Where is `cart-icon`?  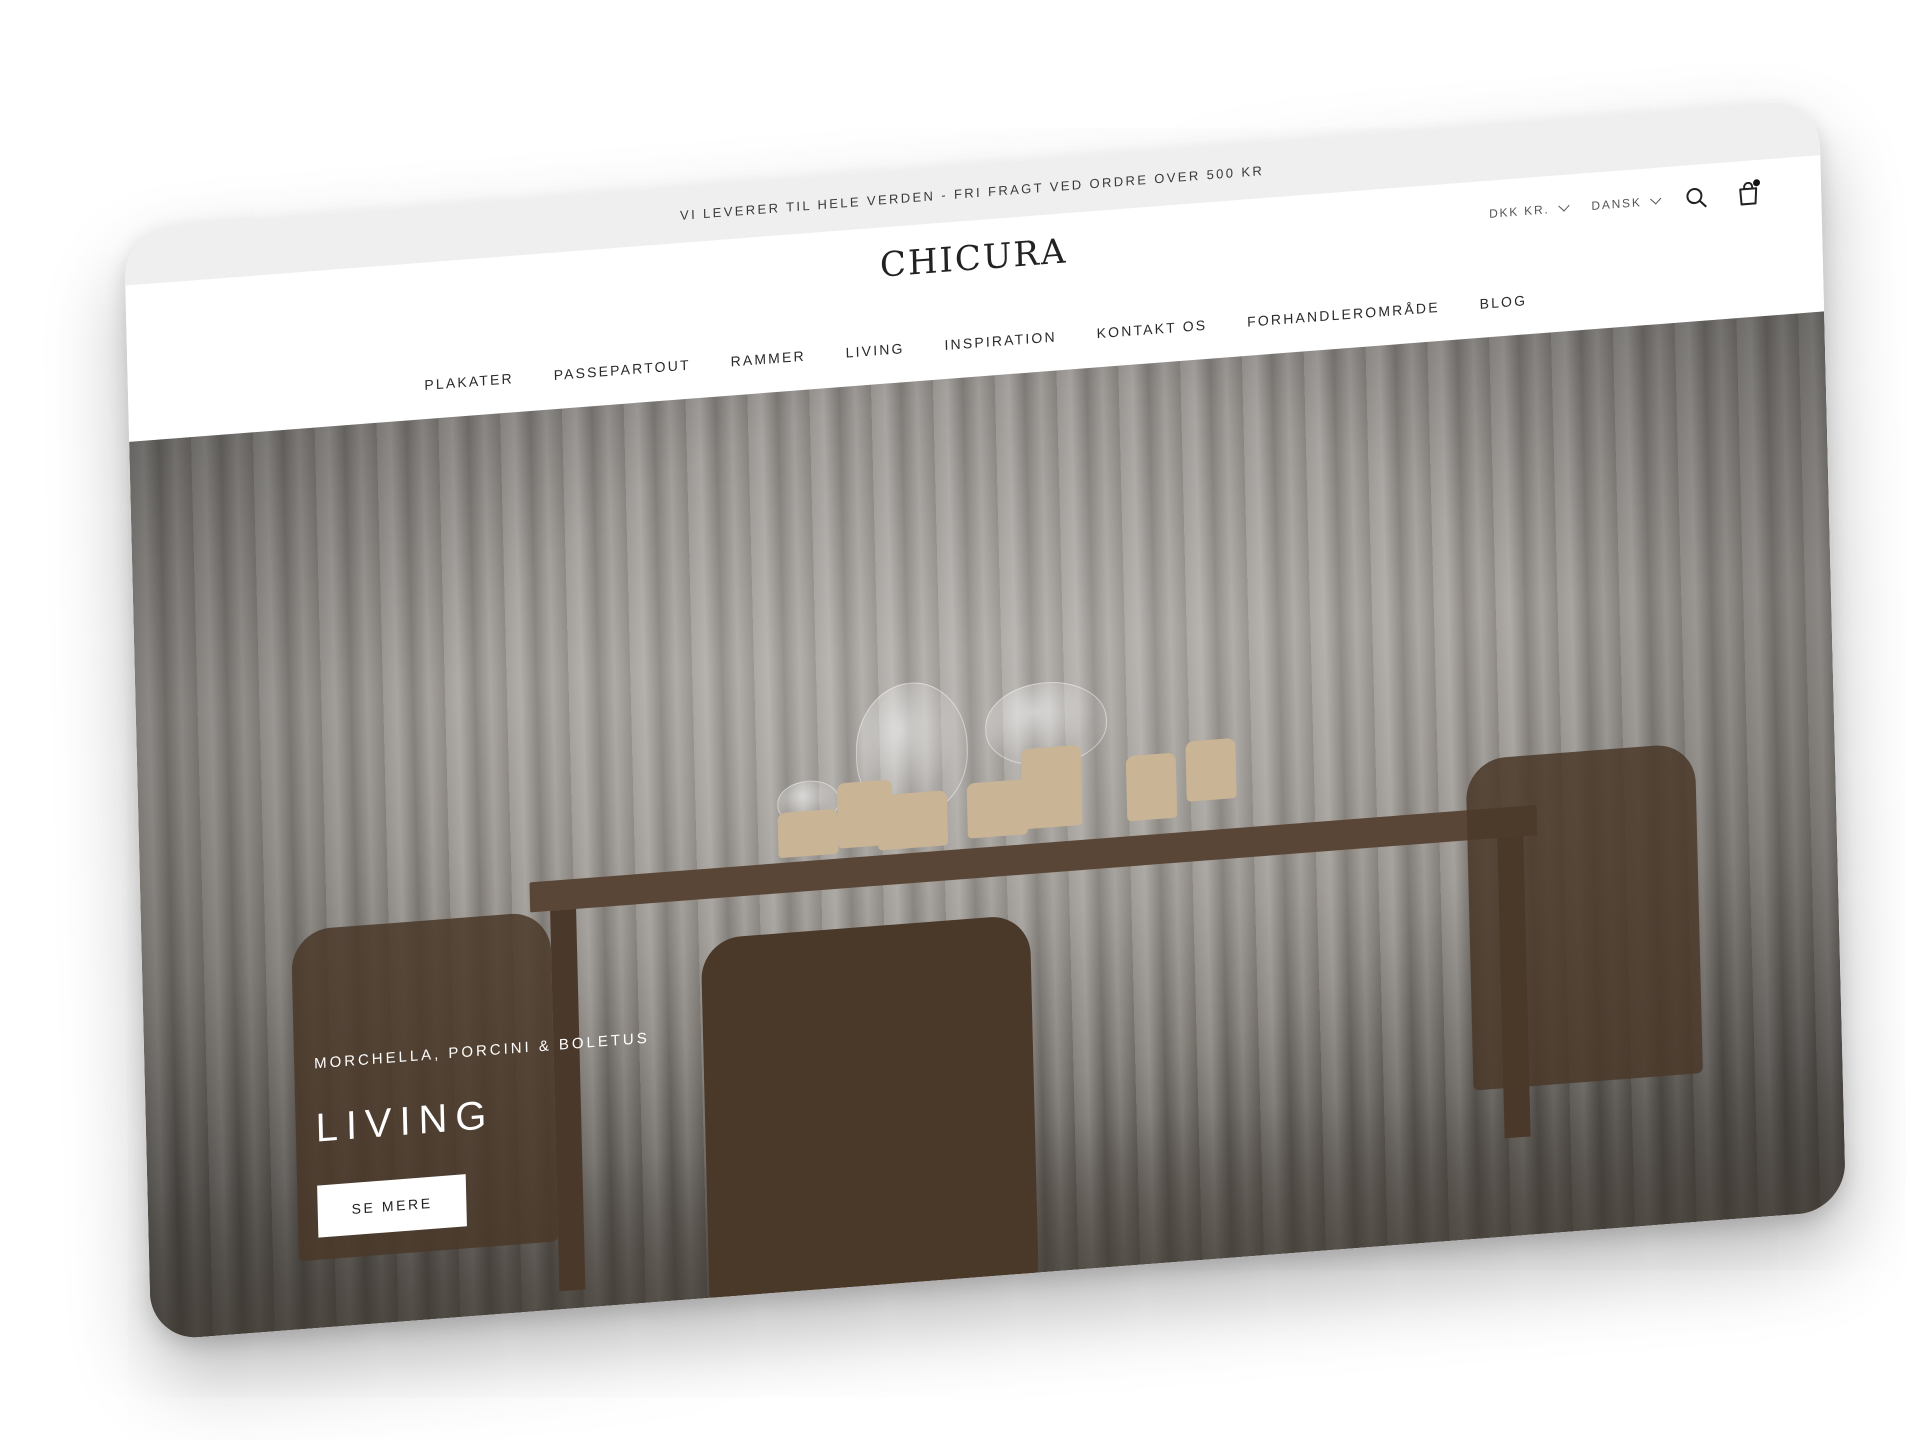
cart-icon is located at coordinates (1748, 193).